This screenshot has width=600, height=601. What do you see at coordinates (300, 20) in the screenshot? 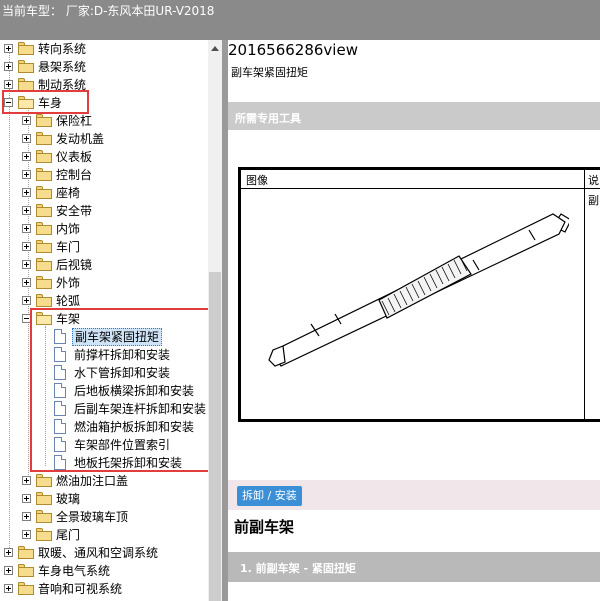
I see `title-bar: 当前车型： 厂家:D-东风本田UR-V2018` at bounding box center [300, 20].